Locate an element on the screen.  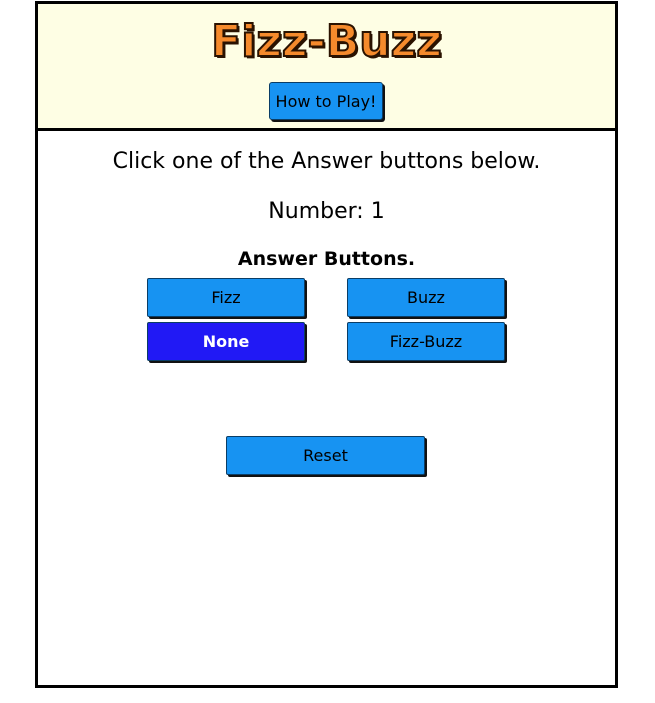
buzz-button: Buzz is located at coordinates (426, 297).